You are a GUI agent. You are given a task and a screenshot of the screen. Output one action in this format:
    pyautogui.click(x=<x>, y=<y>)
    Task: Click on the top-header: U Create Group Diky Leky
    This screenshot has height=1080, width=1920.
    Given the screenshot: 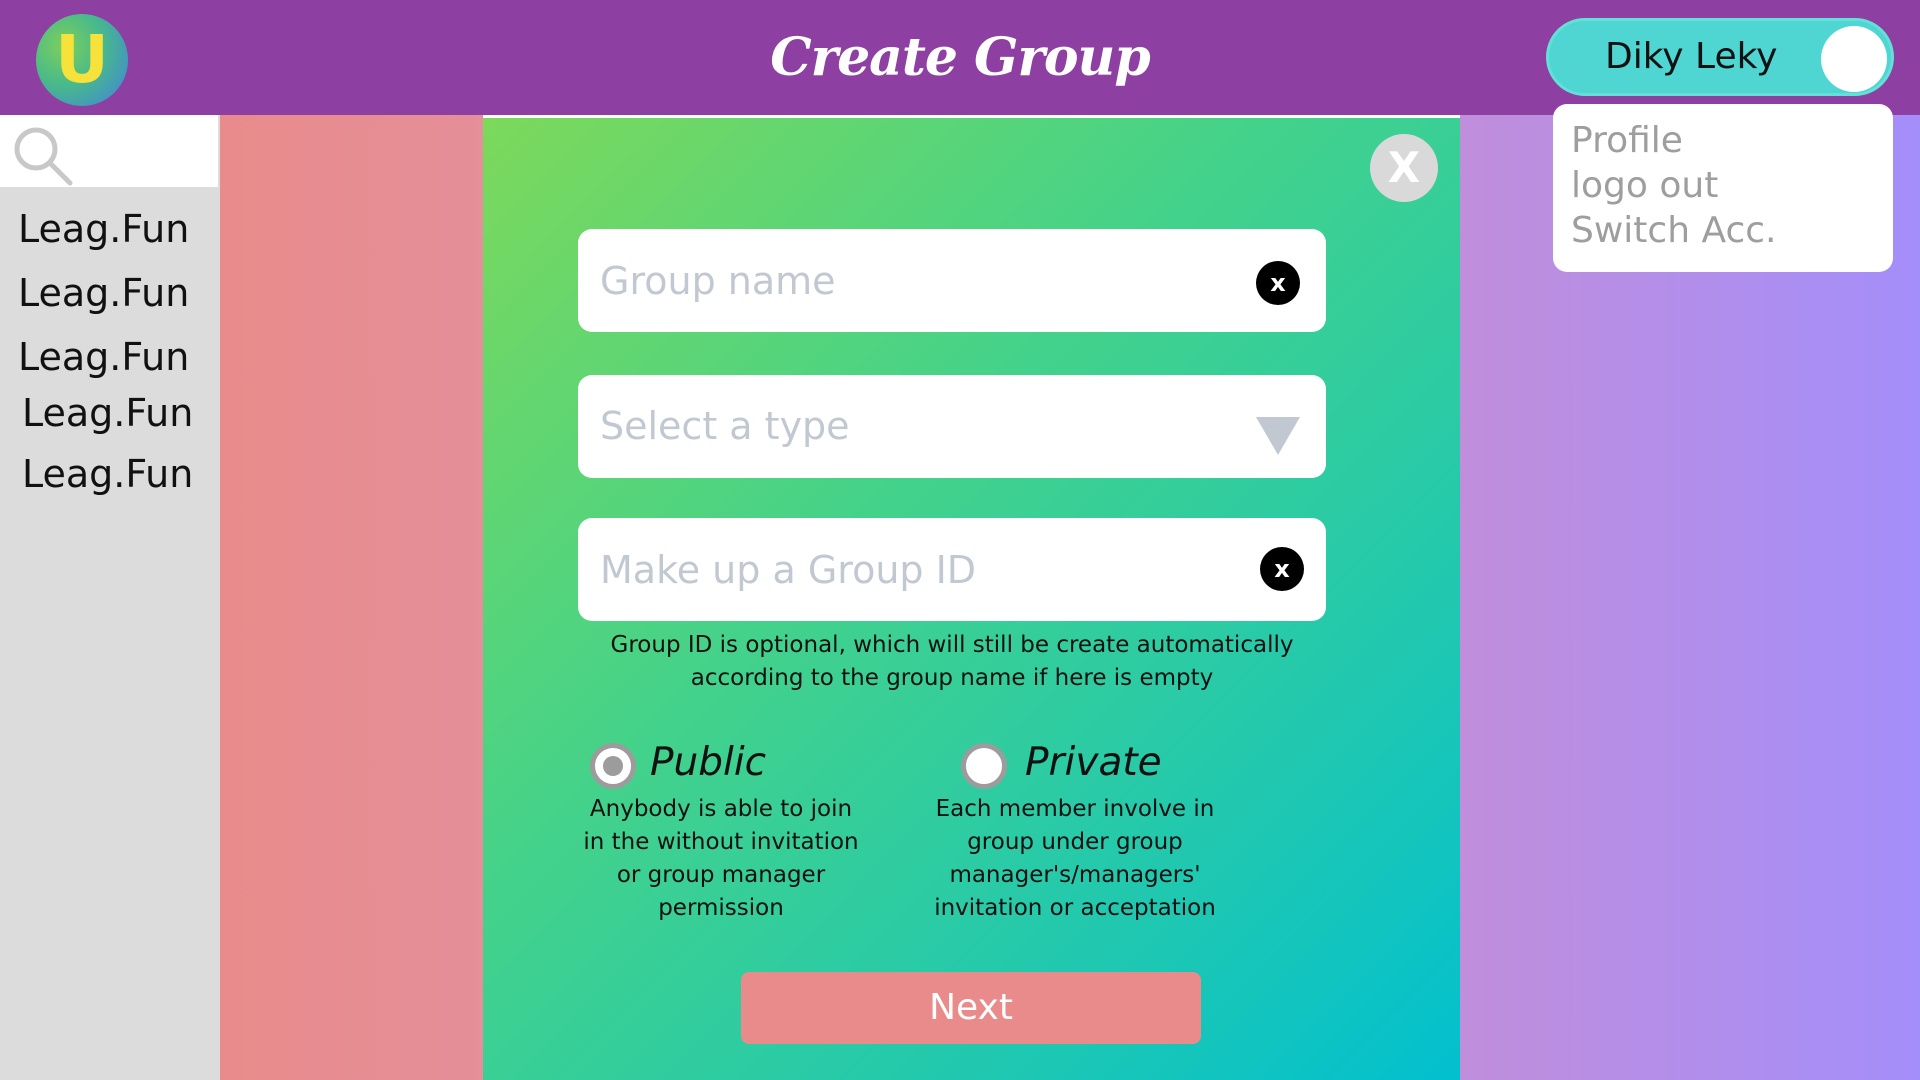 What is the action you would take?
    pyautogui.click(x=960, y=57)
    